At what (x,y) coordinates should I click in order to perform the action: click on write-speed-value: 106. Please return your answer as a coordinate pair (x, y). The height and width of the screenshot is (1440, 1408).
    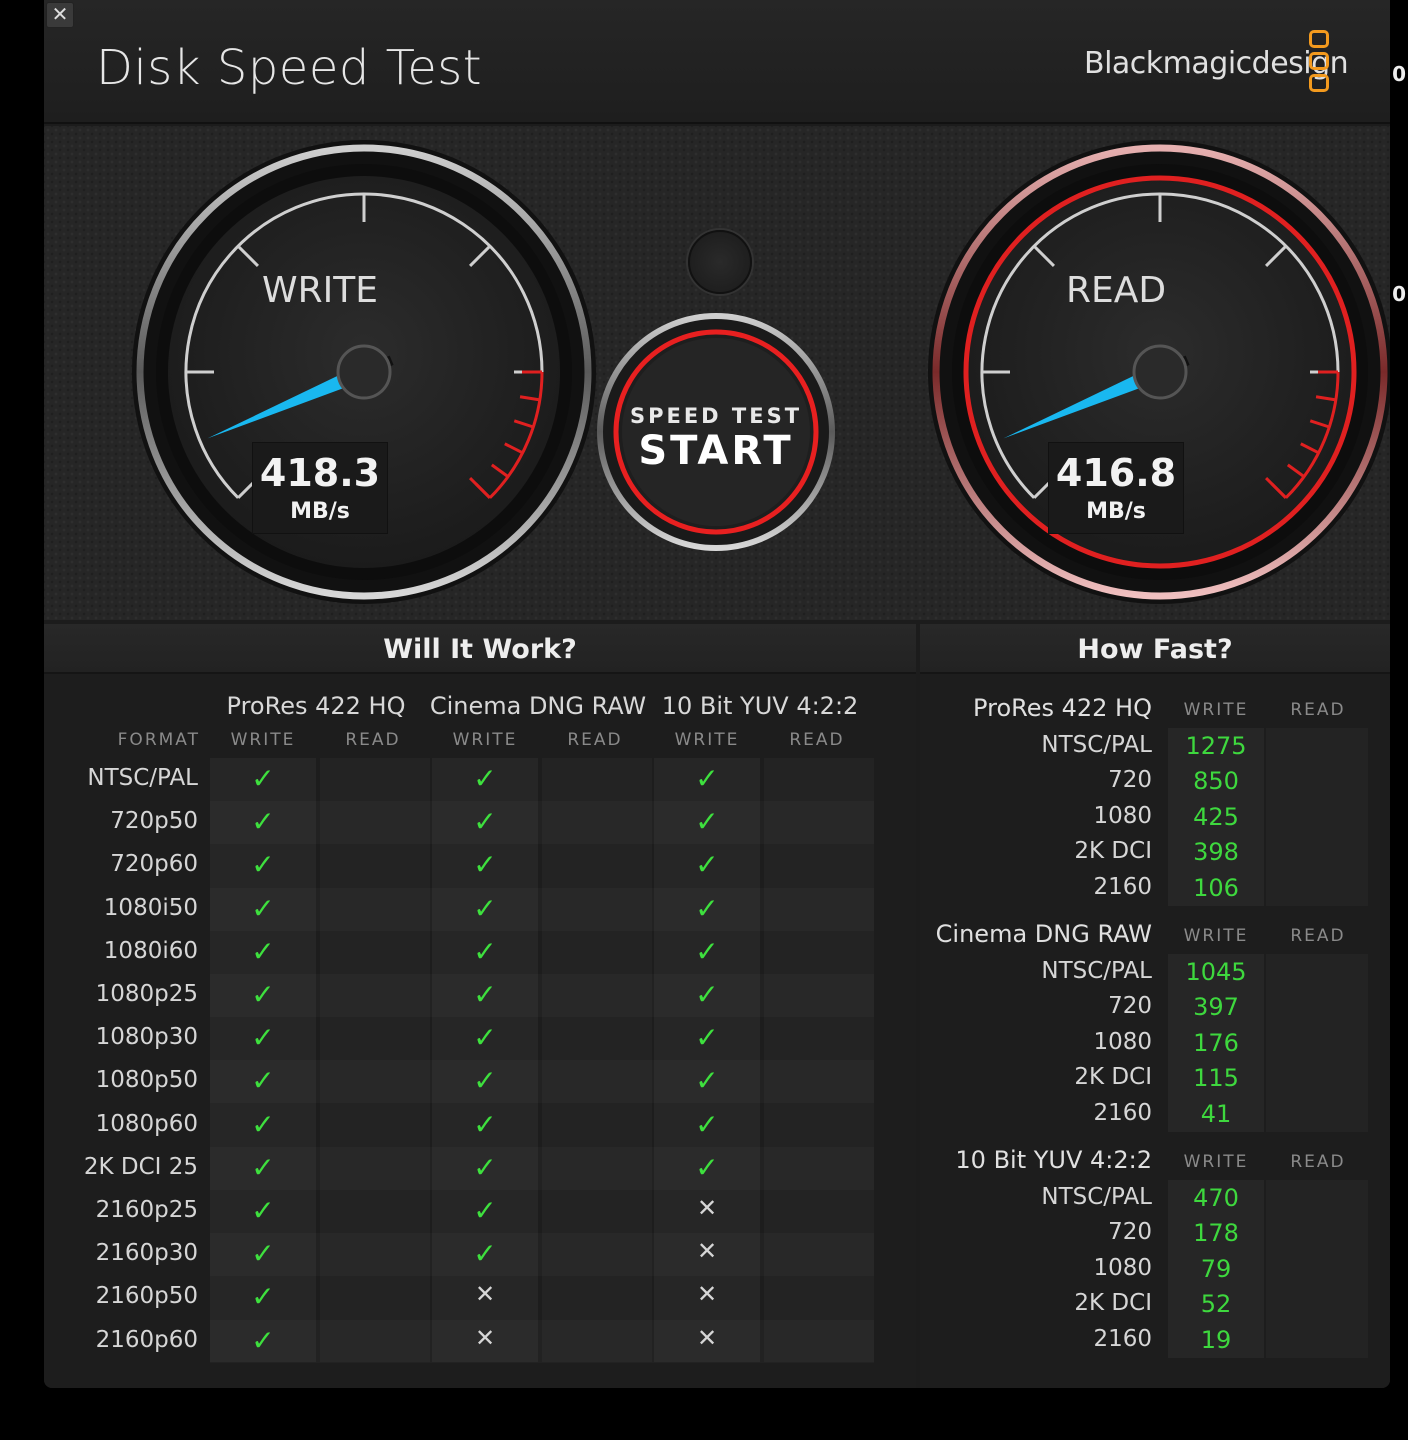
    Looking at the image, I should click on (1216, 887).